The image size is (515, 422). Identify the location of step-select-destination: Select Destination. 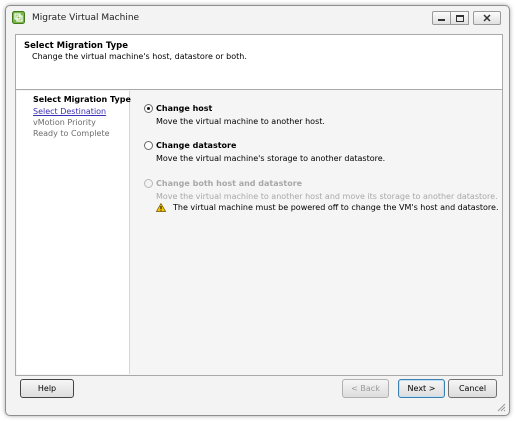
(69, 111).